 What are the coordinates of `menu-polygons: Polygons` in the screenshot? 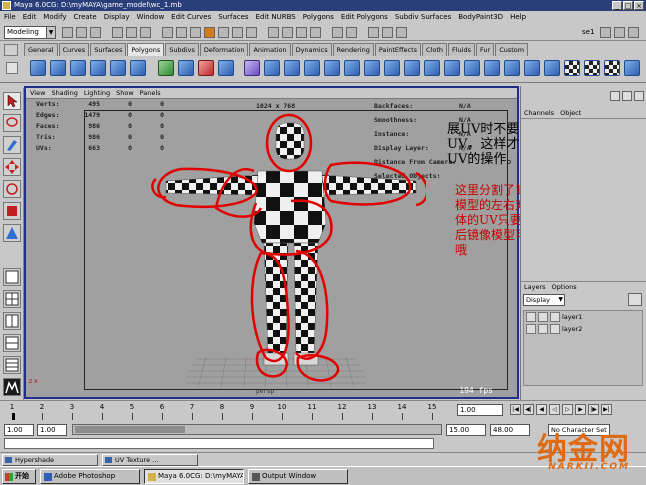 It's located at (318, 17).